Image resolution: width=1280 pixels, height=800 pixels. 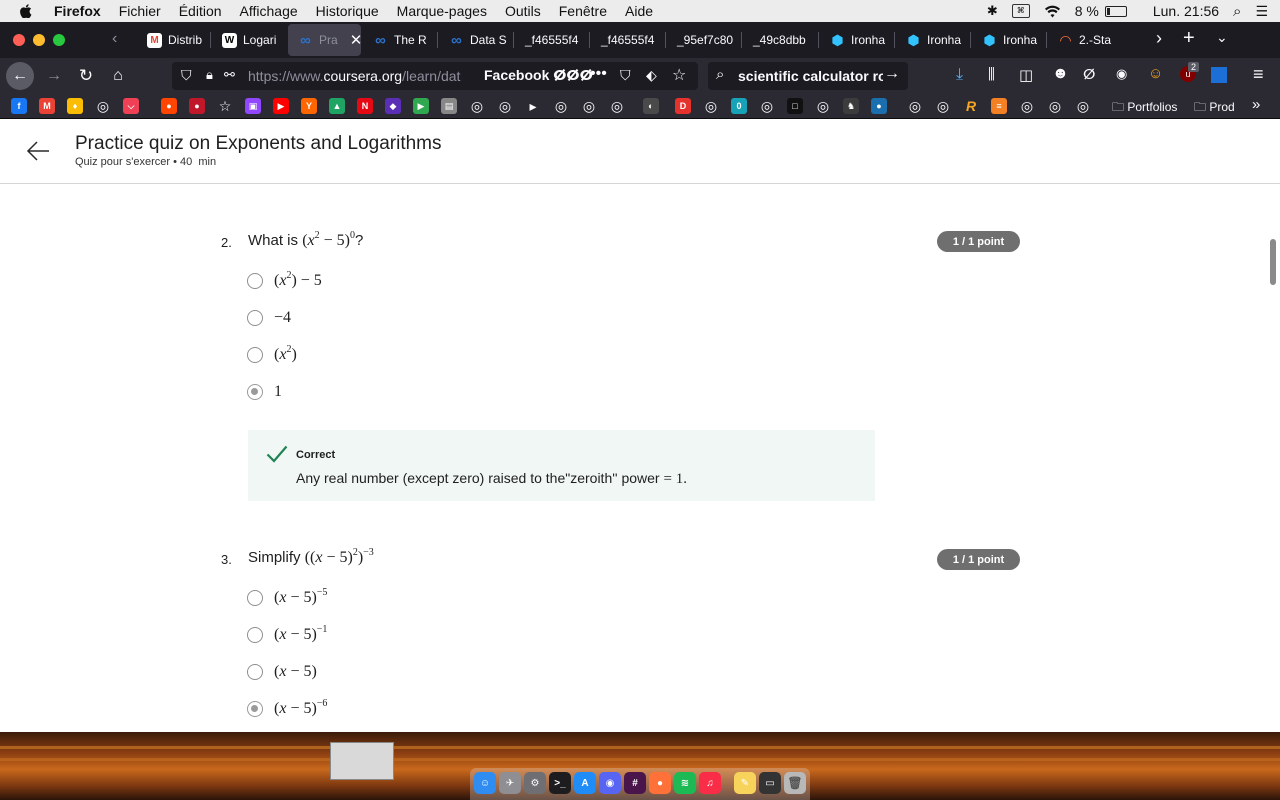 I want to click on bookmark-facebook-icon: f, so click(x=19, y=106).